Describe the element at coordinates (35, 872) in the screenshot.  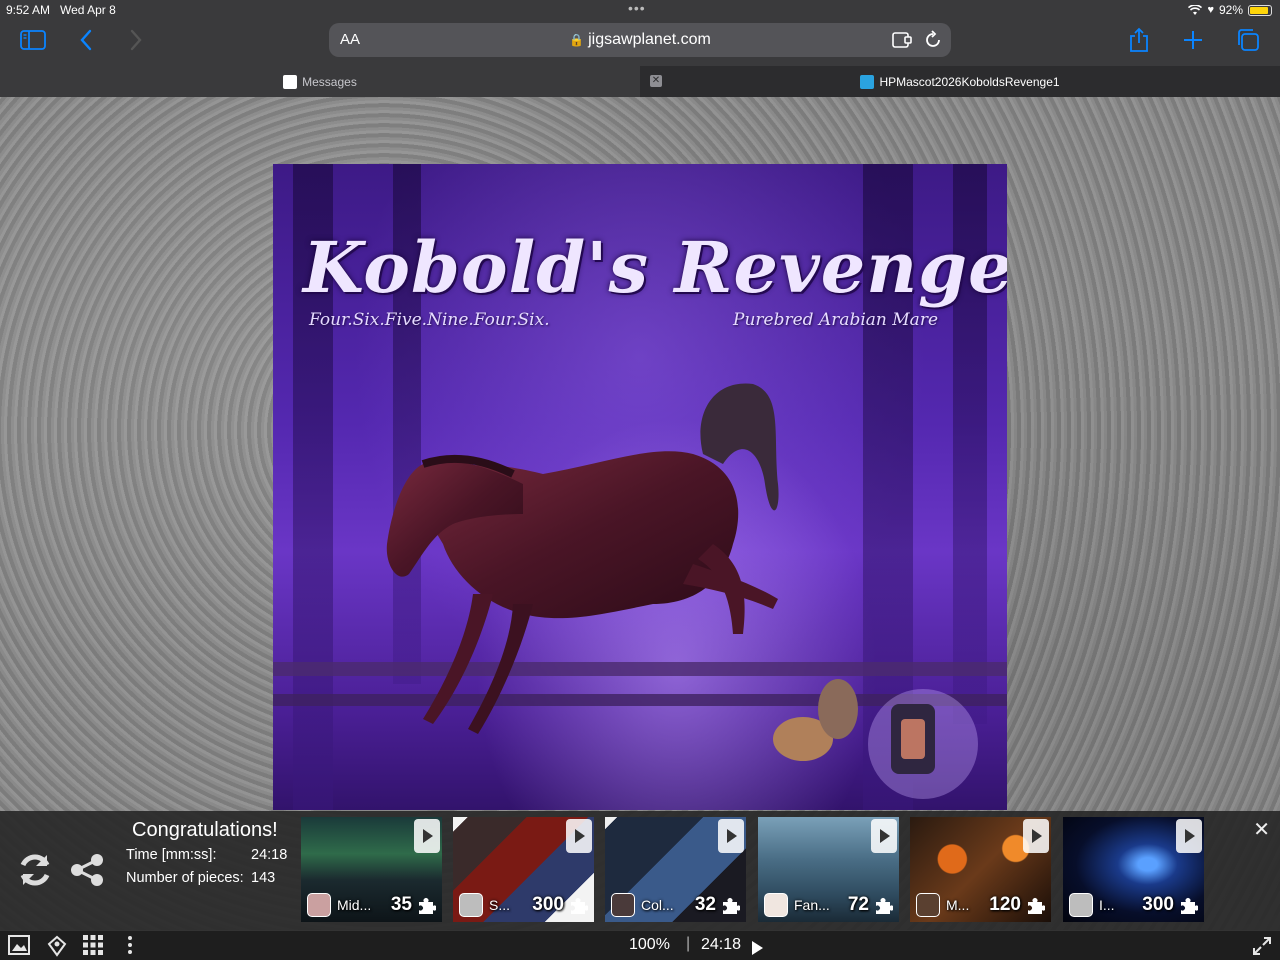
I see `restart-icon` at that location.